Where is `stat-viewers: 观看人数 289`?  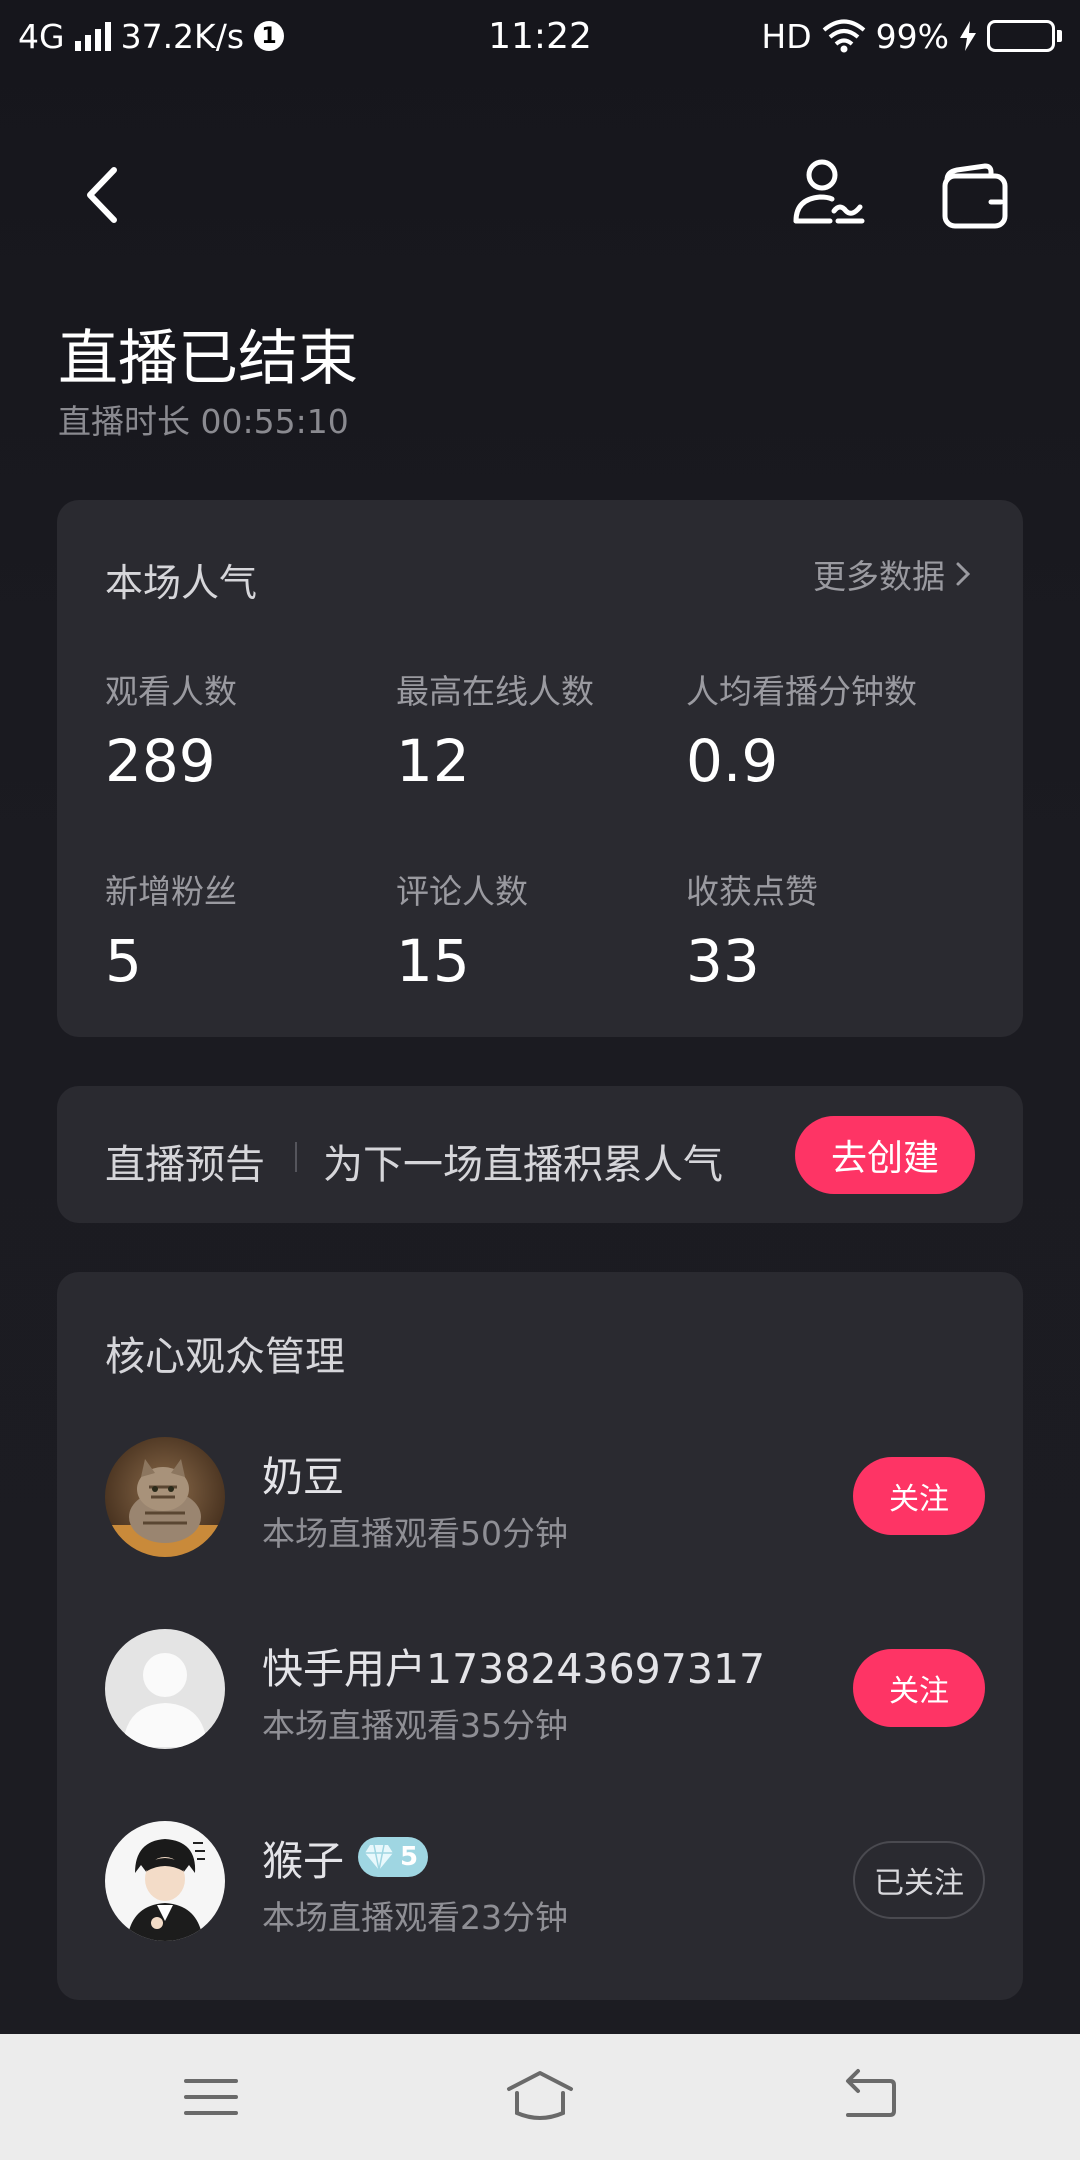
stat-viewers: 观看人数 289 is located at coordinates (250, 730).